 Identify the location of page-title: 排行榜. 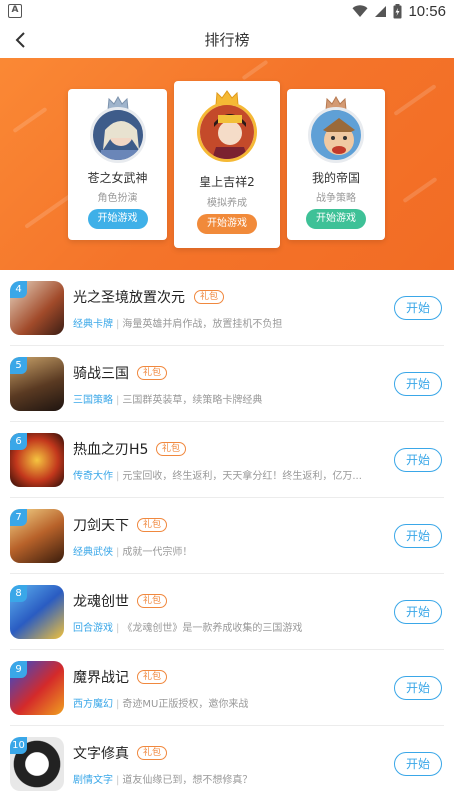
(227, 40).